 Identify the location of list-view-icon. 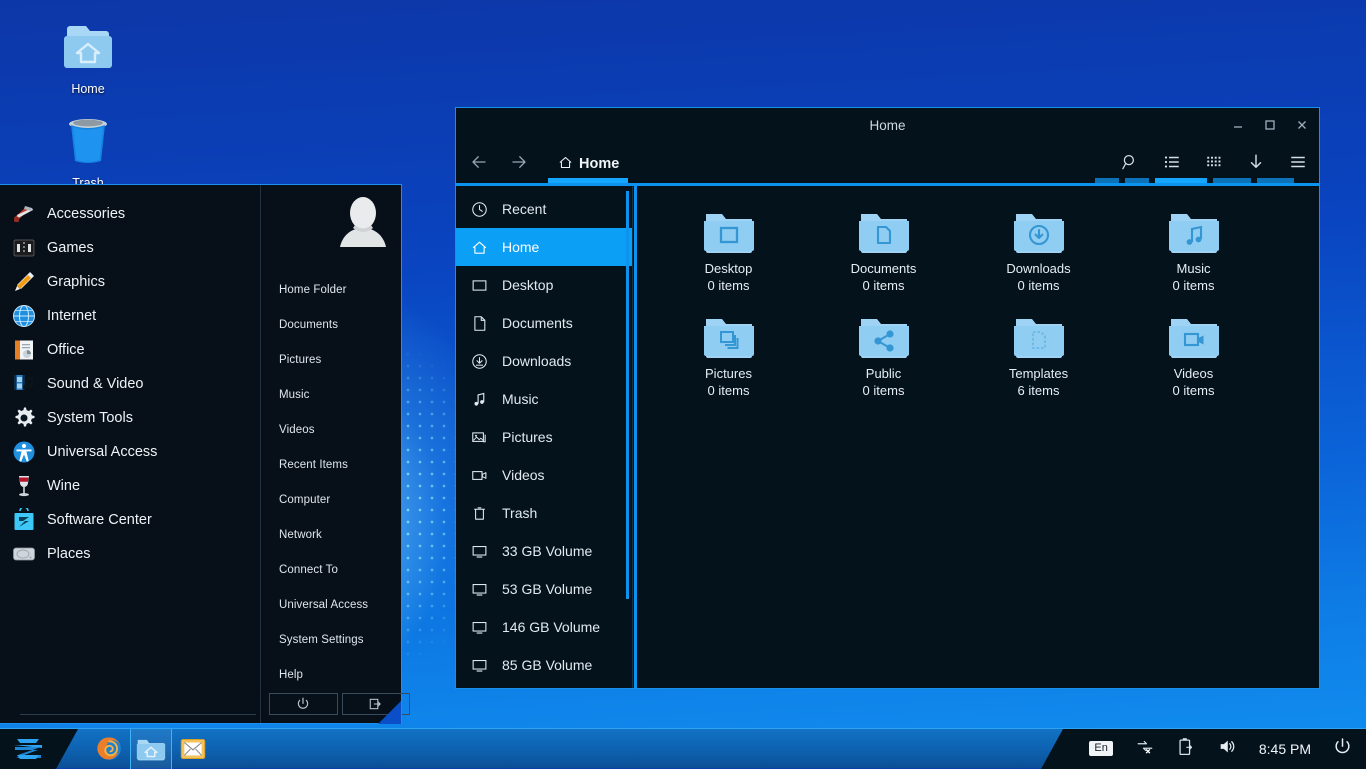
(1172, 164).